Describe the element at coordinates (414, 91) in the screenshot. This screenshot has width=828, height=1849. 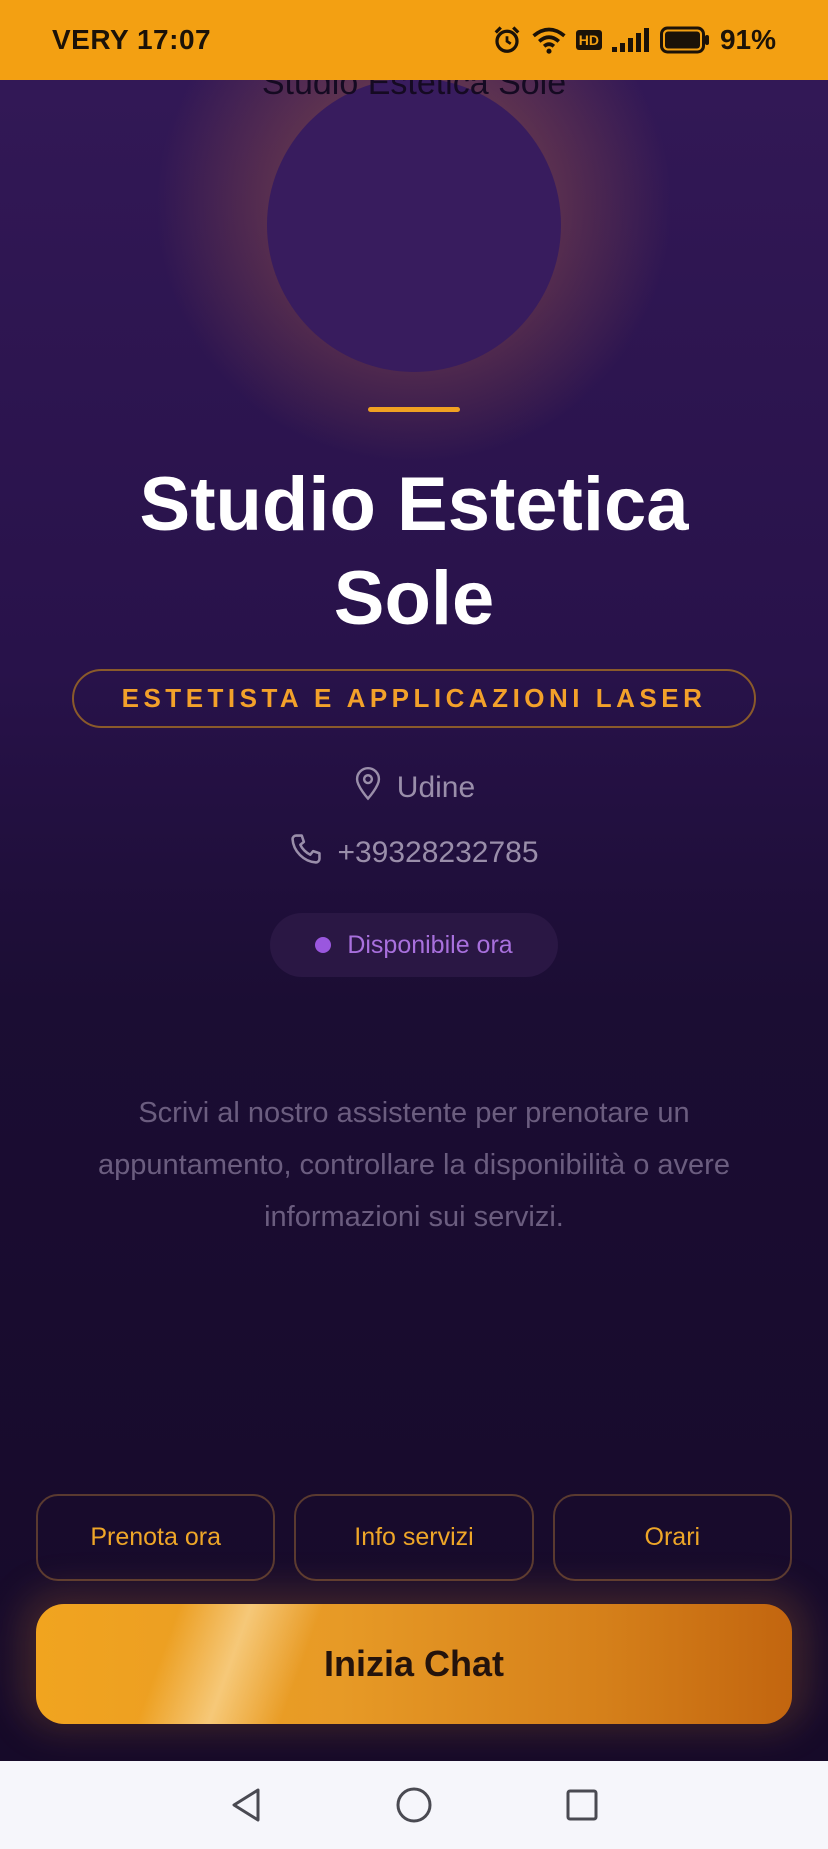
I see `logo-alt-text: Studio Estetica Sole` at that location.